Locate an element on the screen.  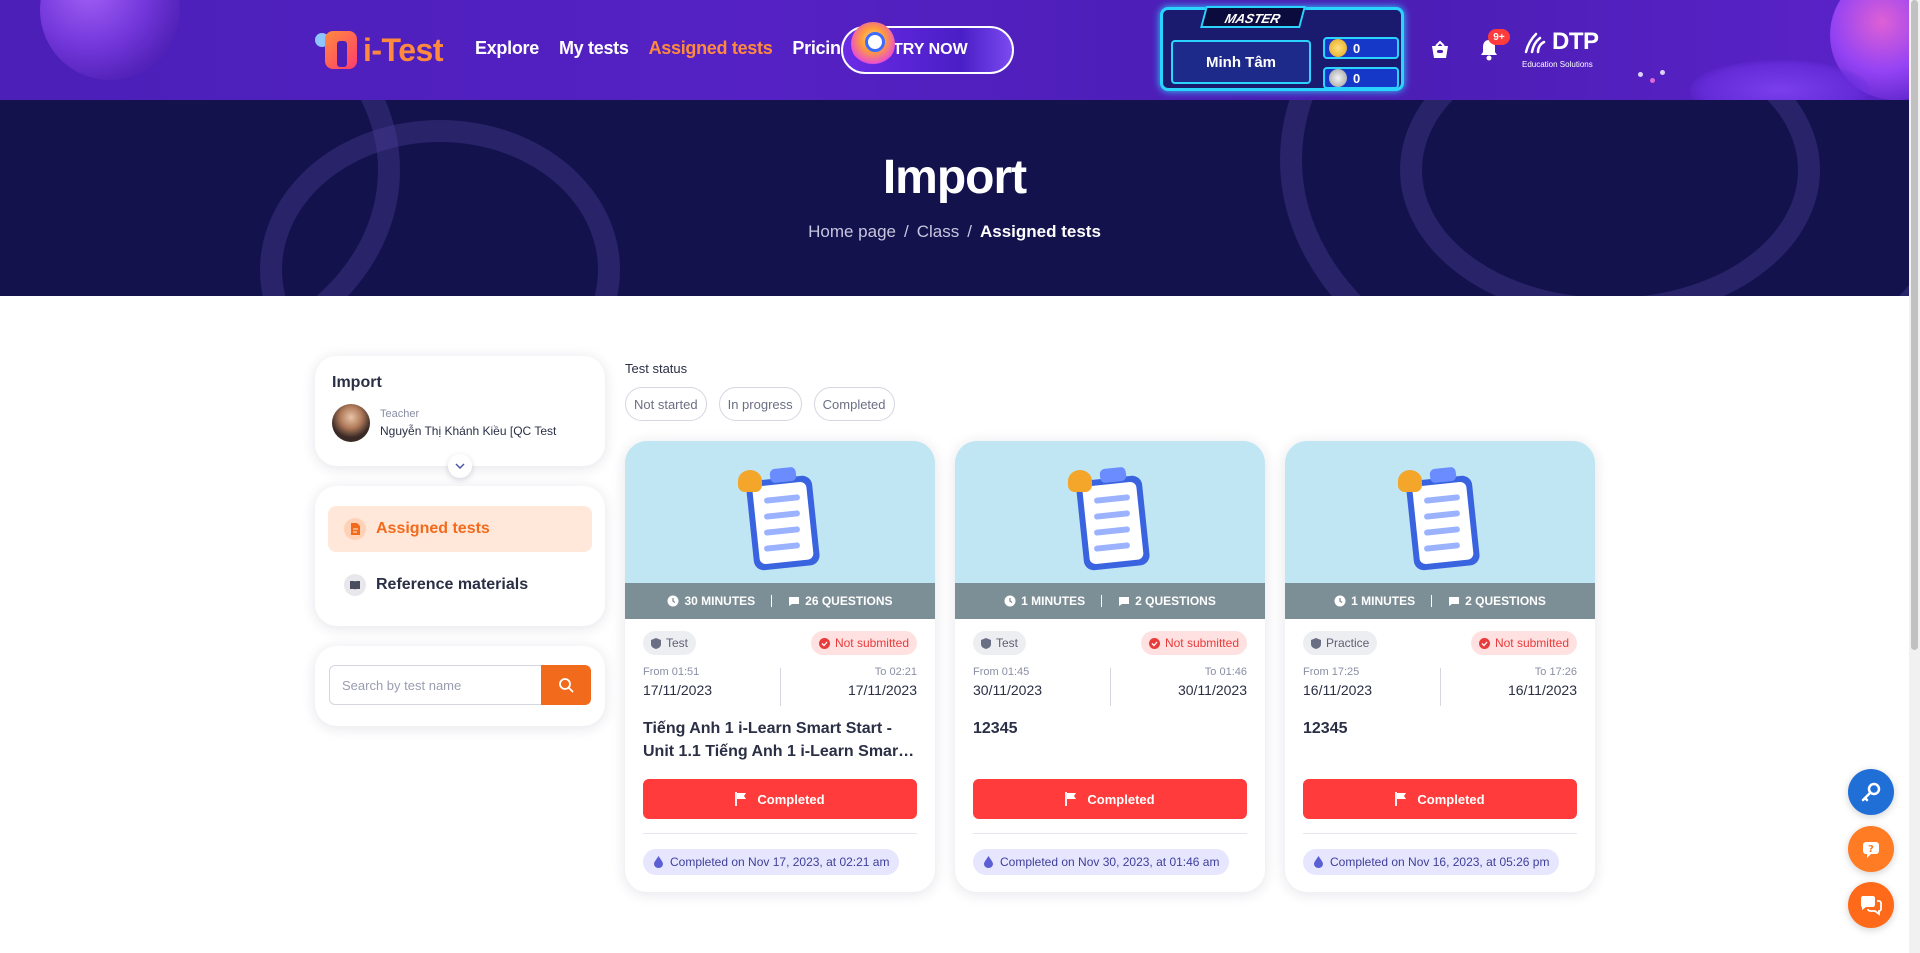
start-date: 30/11/2023 is located at coordinates (1008, 690).